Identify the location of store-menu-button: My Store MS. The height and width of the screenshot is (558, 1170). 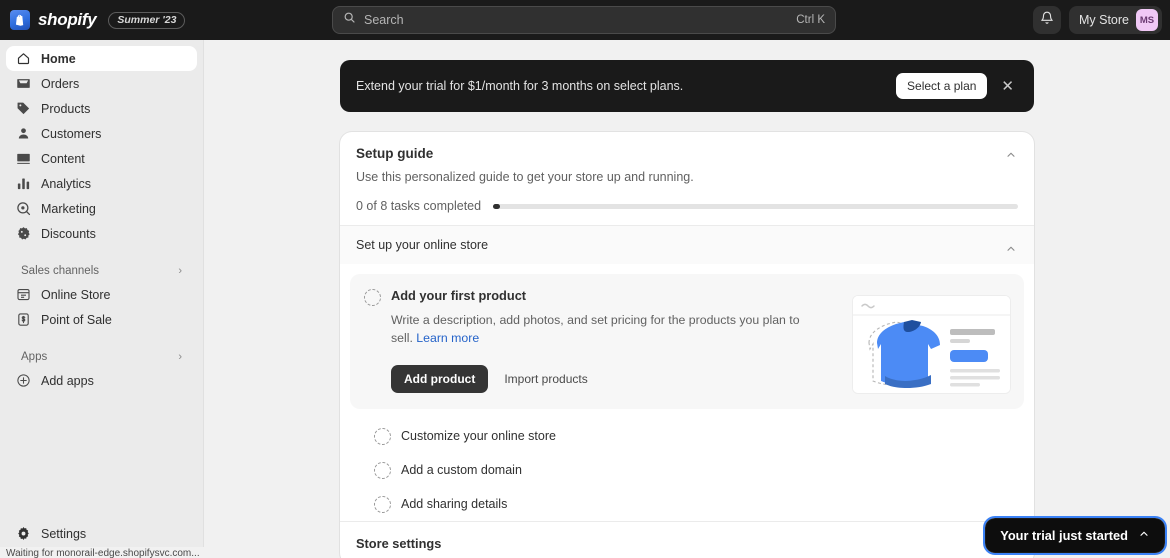
(1115, 20).